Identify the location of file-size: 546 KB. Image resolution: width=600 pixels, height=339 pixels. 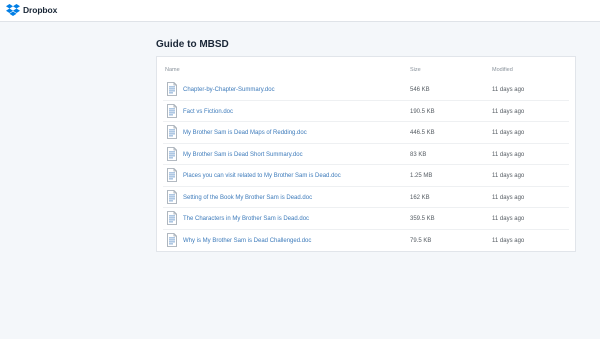
(420, 90).